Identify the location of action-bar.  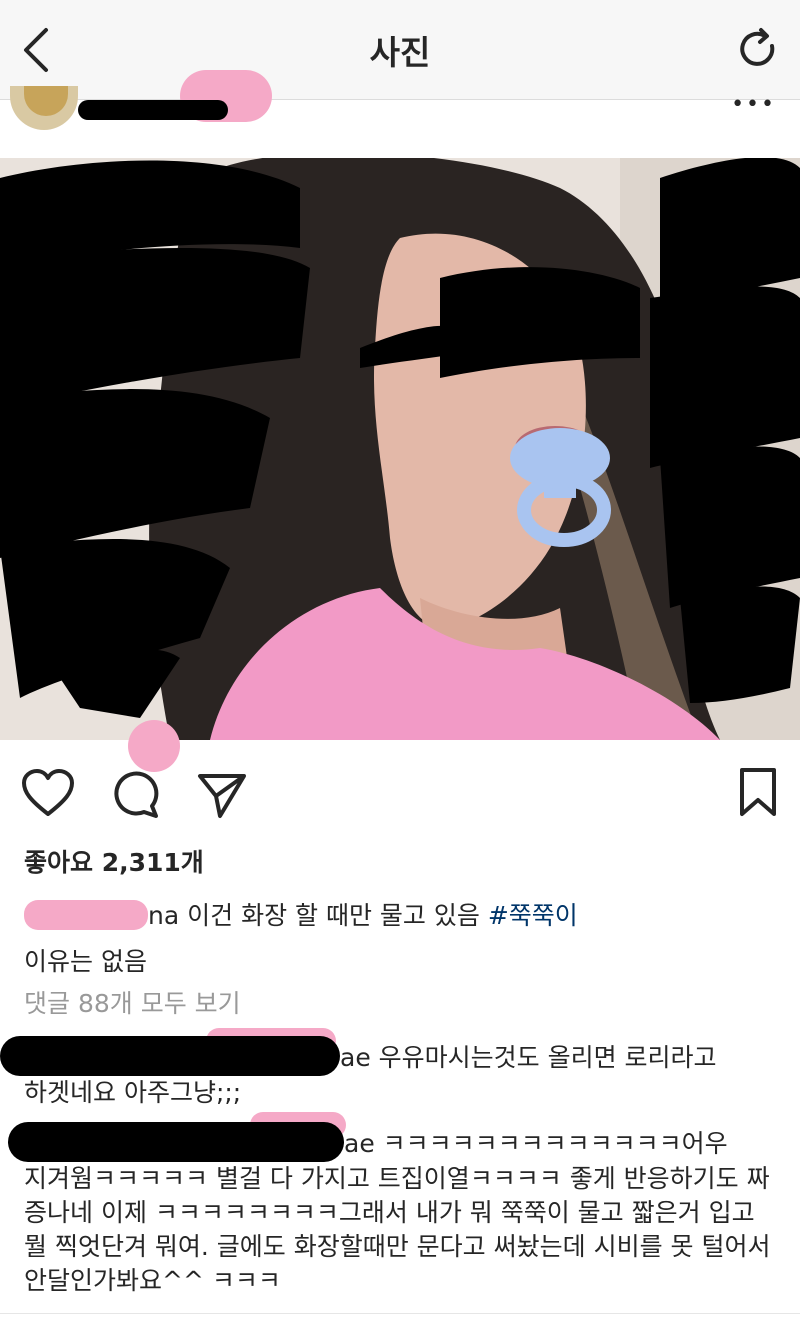
(400, 780).